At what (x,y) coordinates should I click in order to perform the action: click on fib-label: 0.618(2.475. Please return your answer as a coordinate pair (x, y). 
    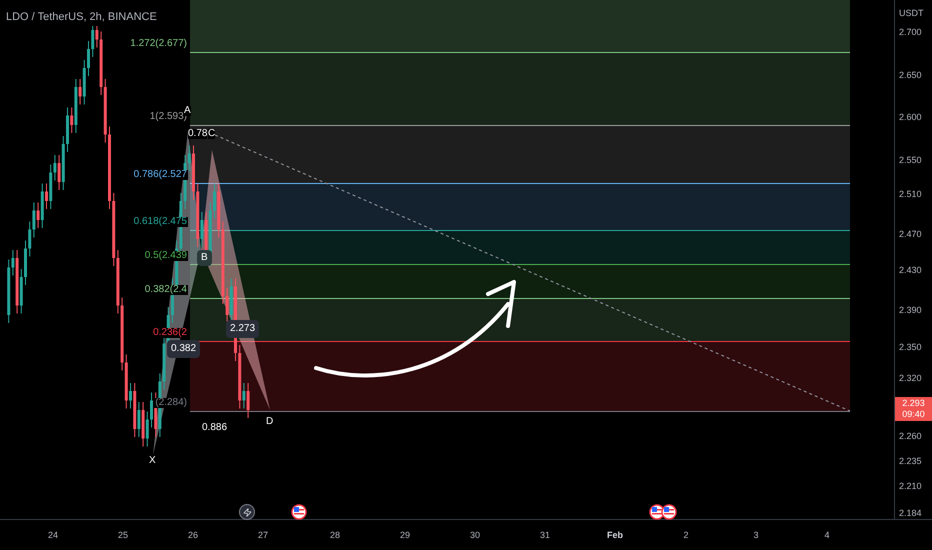
    Looking at the image, I should click on (160, 222).